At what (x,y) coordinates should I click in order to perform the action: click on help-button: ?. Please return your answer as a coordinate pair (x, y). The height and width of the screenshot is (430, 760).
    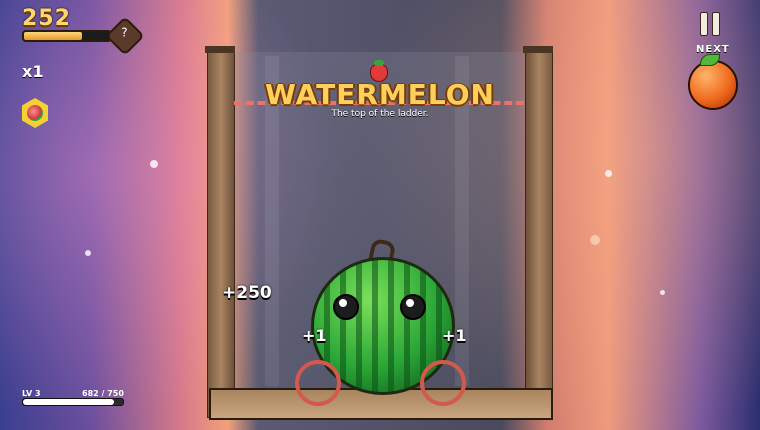
    Looking at the image, I should click on (125, 36).